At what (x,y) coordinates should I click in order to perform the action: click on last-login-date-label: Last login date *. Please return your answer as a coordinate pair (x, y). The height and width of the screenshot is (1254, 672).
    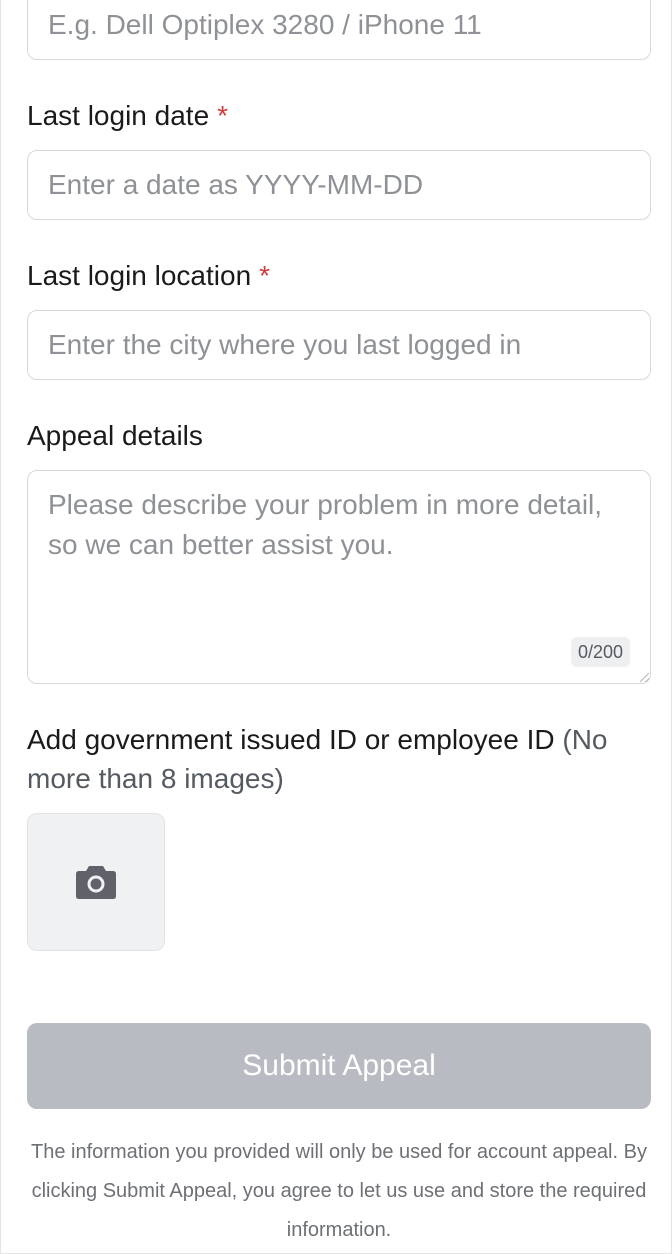
    Looking at the image, I should click on (127, 116).